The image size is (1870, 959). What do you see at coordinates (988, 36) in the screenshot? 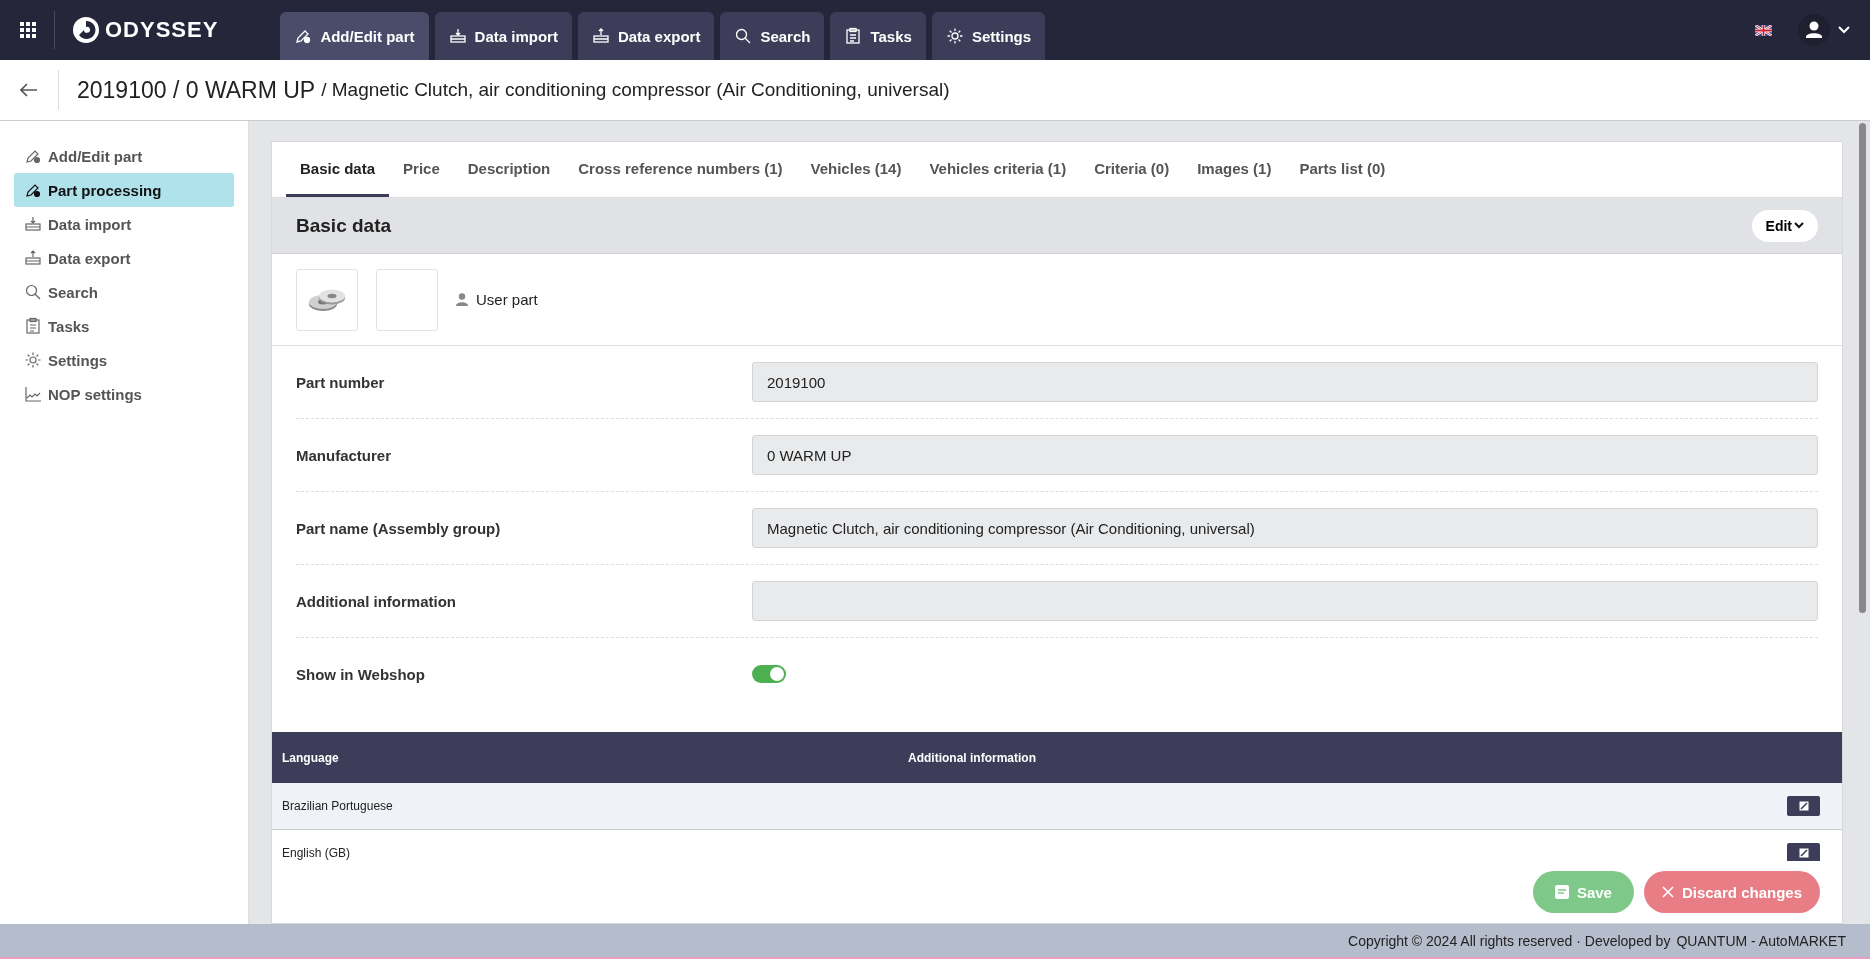
I see `nav-tab: Settings` at bounding box center [988, 36].